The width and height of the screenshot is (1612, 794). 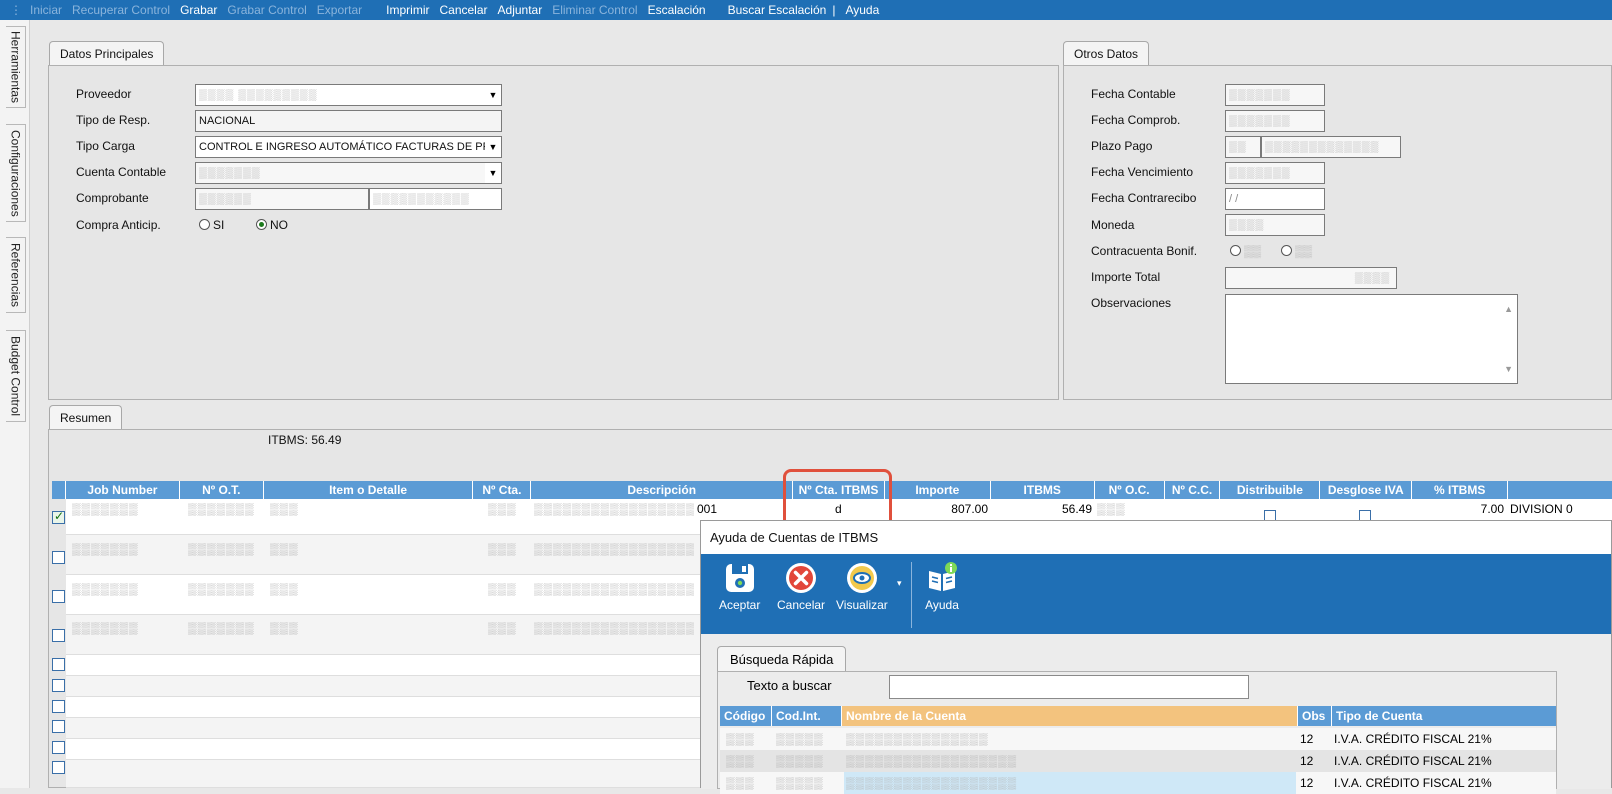 I want to click on radio-no, so click(x=261, y=224).